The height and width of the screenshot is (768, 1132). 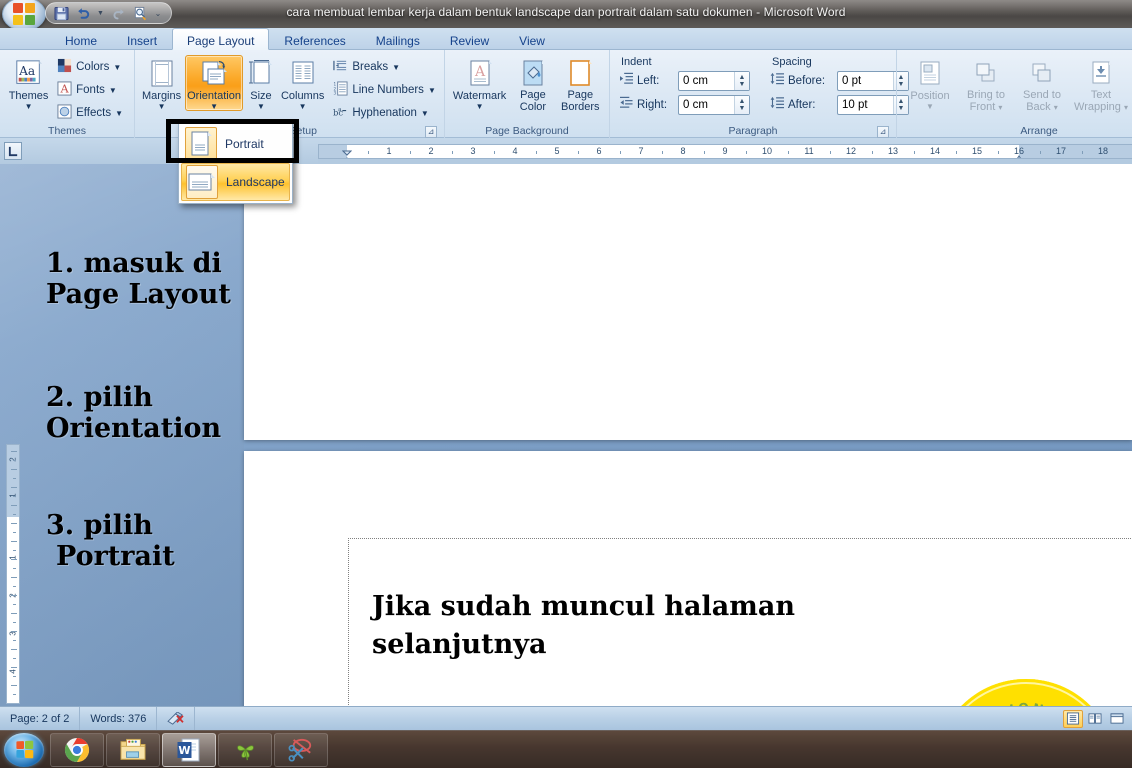 I want to click on web-layout-view-button, so click(x=1117, y=719).